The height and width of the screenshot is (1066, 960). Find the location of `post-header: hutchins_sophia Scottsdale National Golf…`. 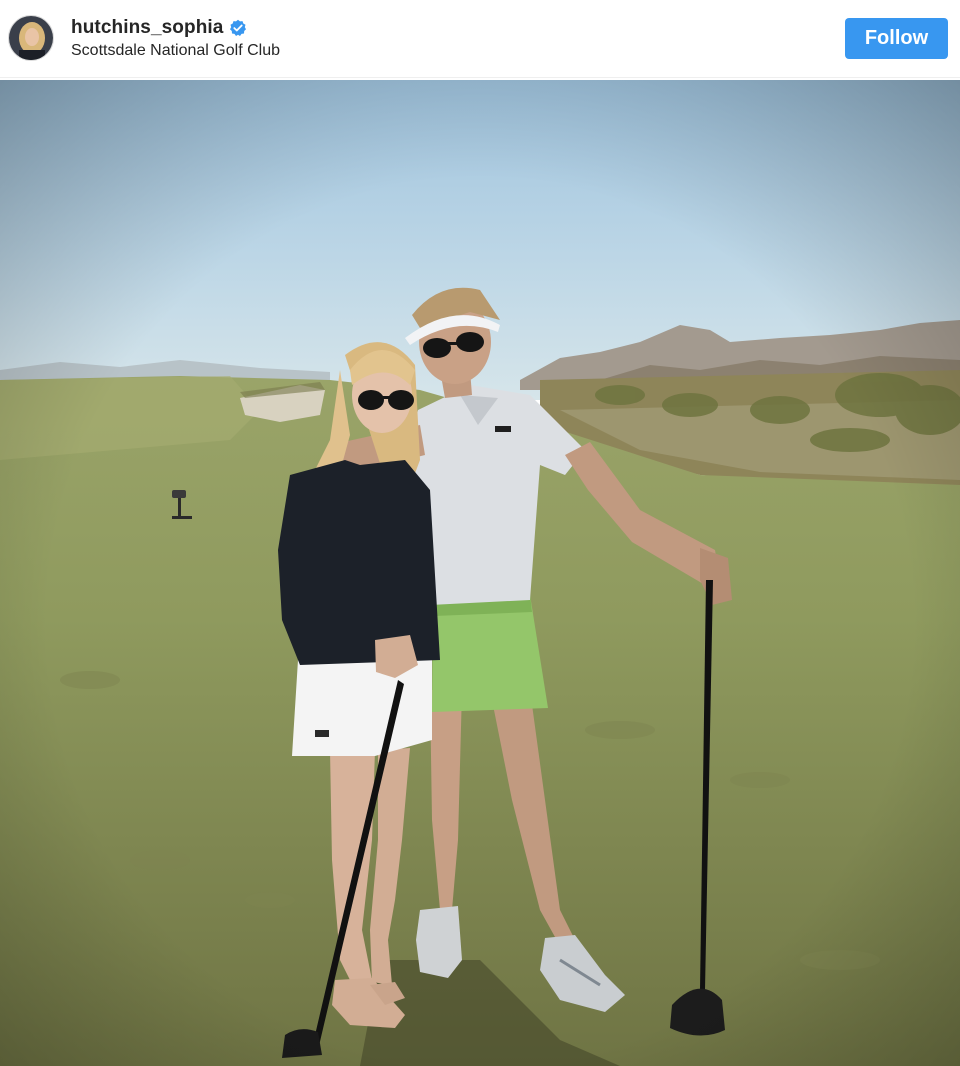

post-header: hutchins_sophia Scottsdale National Golf… is located at coordinates (480, 39).